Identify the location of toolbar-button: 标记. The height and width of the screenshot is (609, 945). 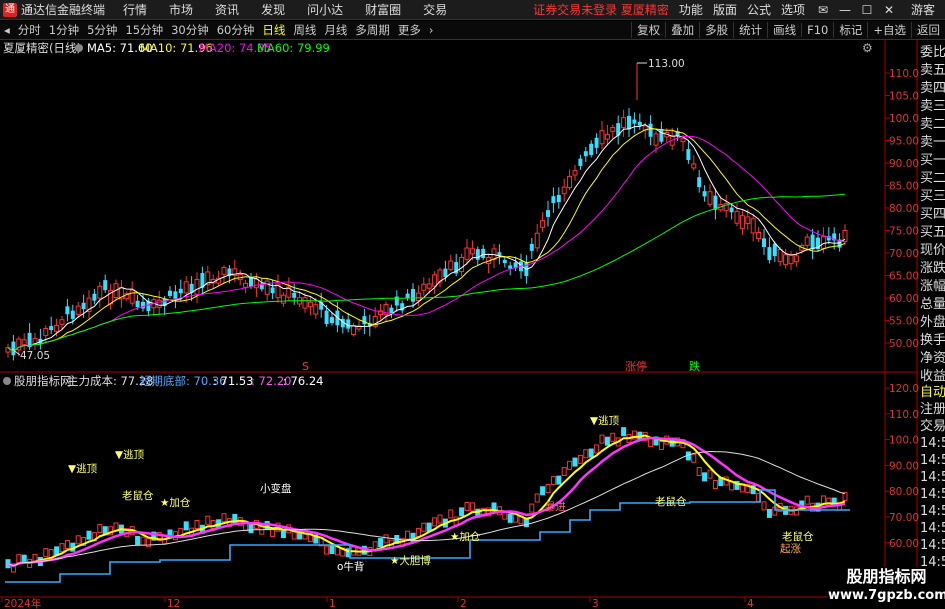
(850, 30).